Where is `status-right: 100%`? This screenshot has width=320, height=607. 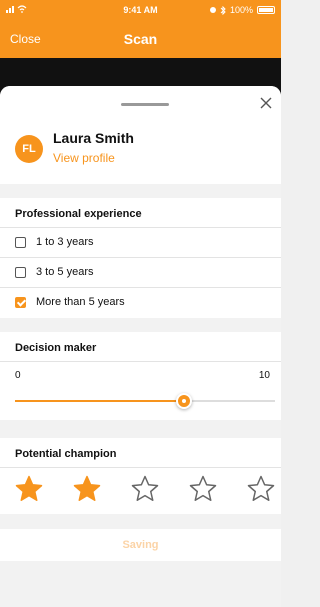
status-right: 100% is located at coordinates (242, 10).